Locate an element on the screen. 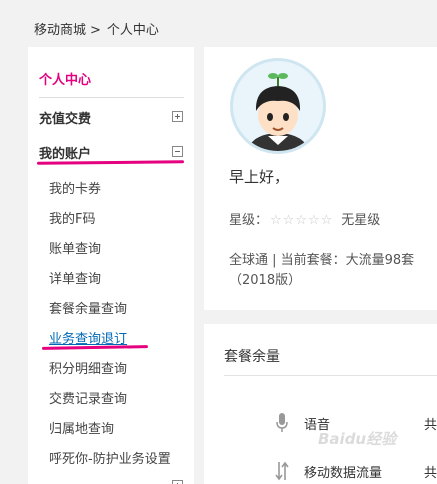 Image resolution: width=437 pixels, height=484 pixels. plan-info-line: 全球通 | 当前套餐：大流量98套 is located at coordinates (322, 260).